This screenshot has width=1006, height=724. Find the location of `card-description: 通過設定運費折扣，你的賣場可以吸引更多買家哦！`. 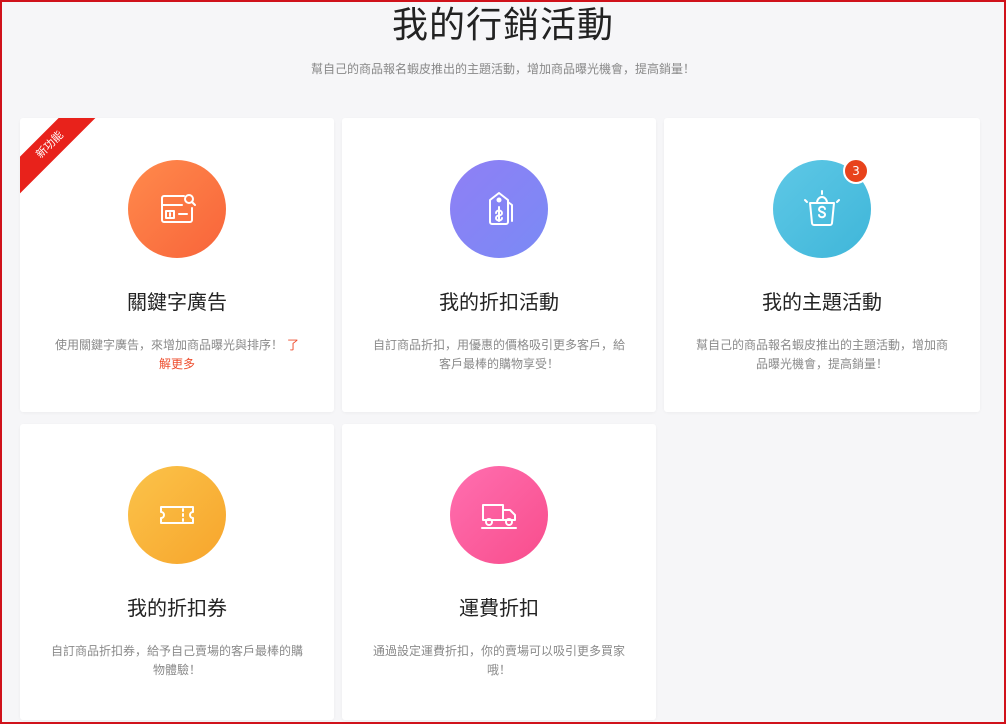

card-description: 通過設定運費折扣，你的賣場可以吸引更多買家哦！ is located at coordinates (498, 660).